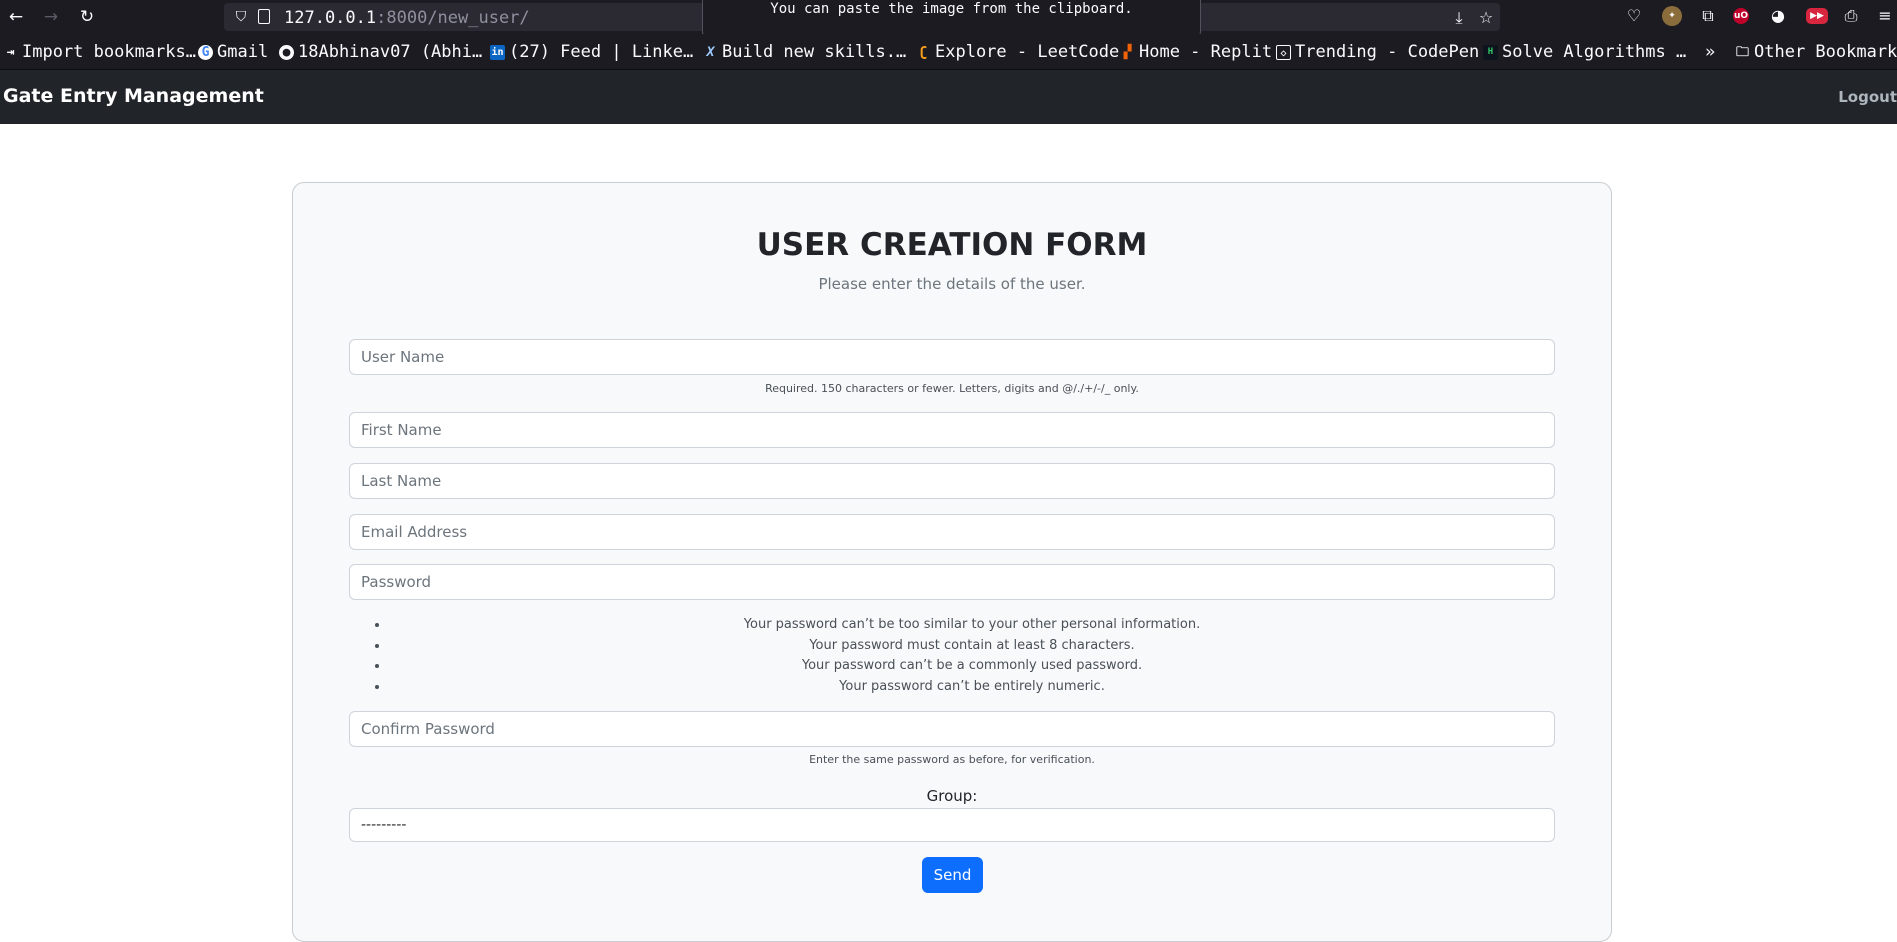 The height and width of the screenshot is (942, 1897). Describe the element at coordinates (286, 52) in the screenshot. I see `github-icon: ●` at that location.